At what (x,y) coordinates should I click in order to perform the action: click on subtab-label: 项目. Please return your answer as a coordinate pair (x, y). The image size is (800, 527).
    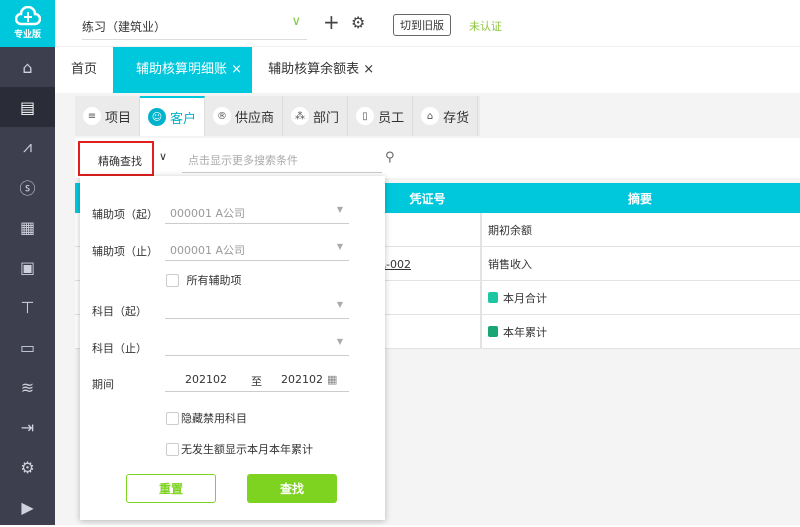
    Looking at the image, I should click on (118, 118).